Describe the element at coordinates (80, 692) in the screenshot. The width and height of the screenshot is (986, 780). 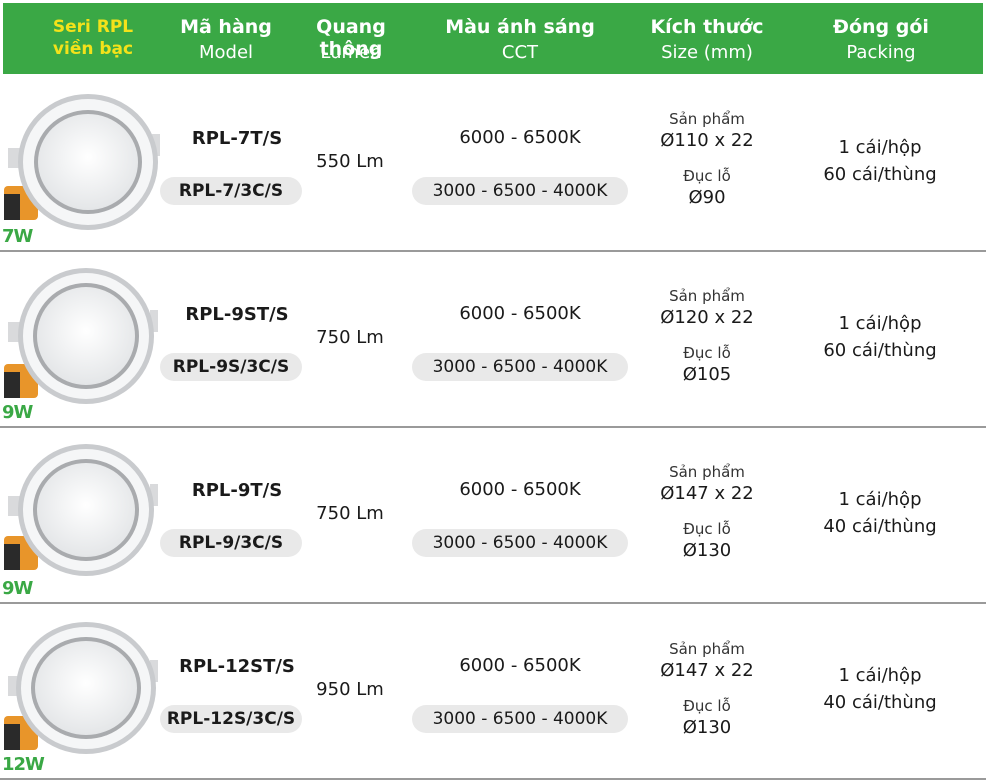
I see `downlight-image: 12W` at that location.